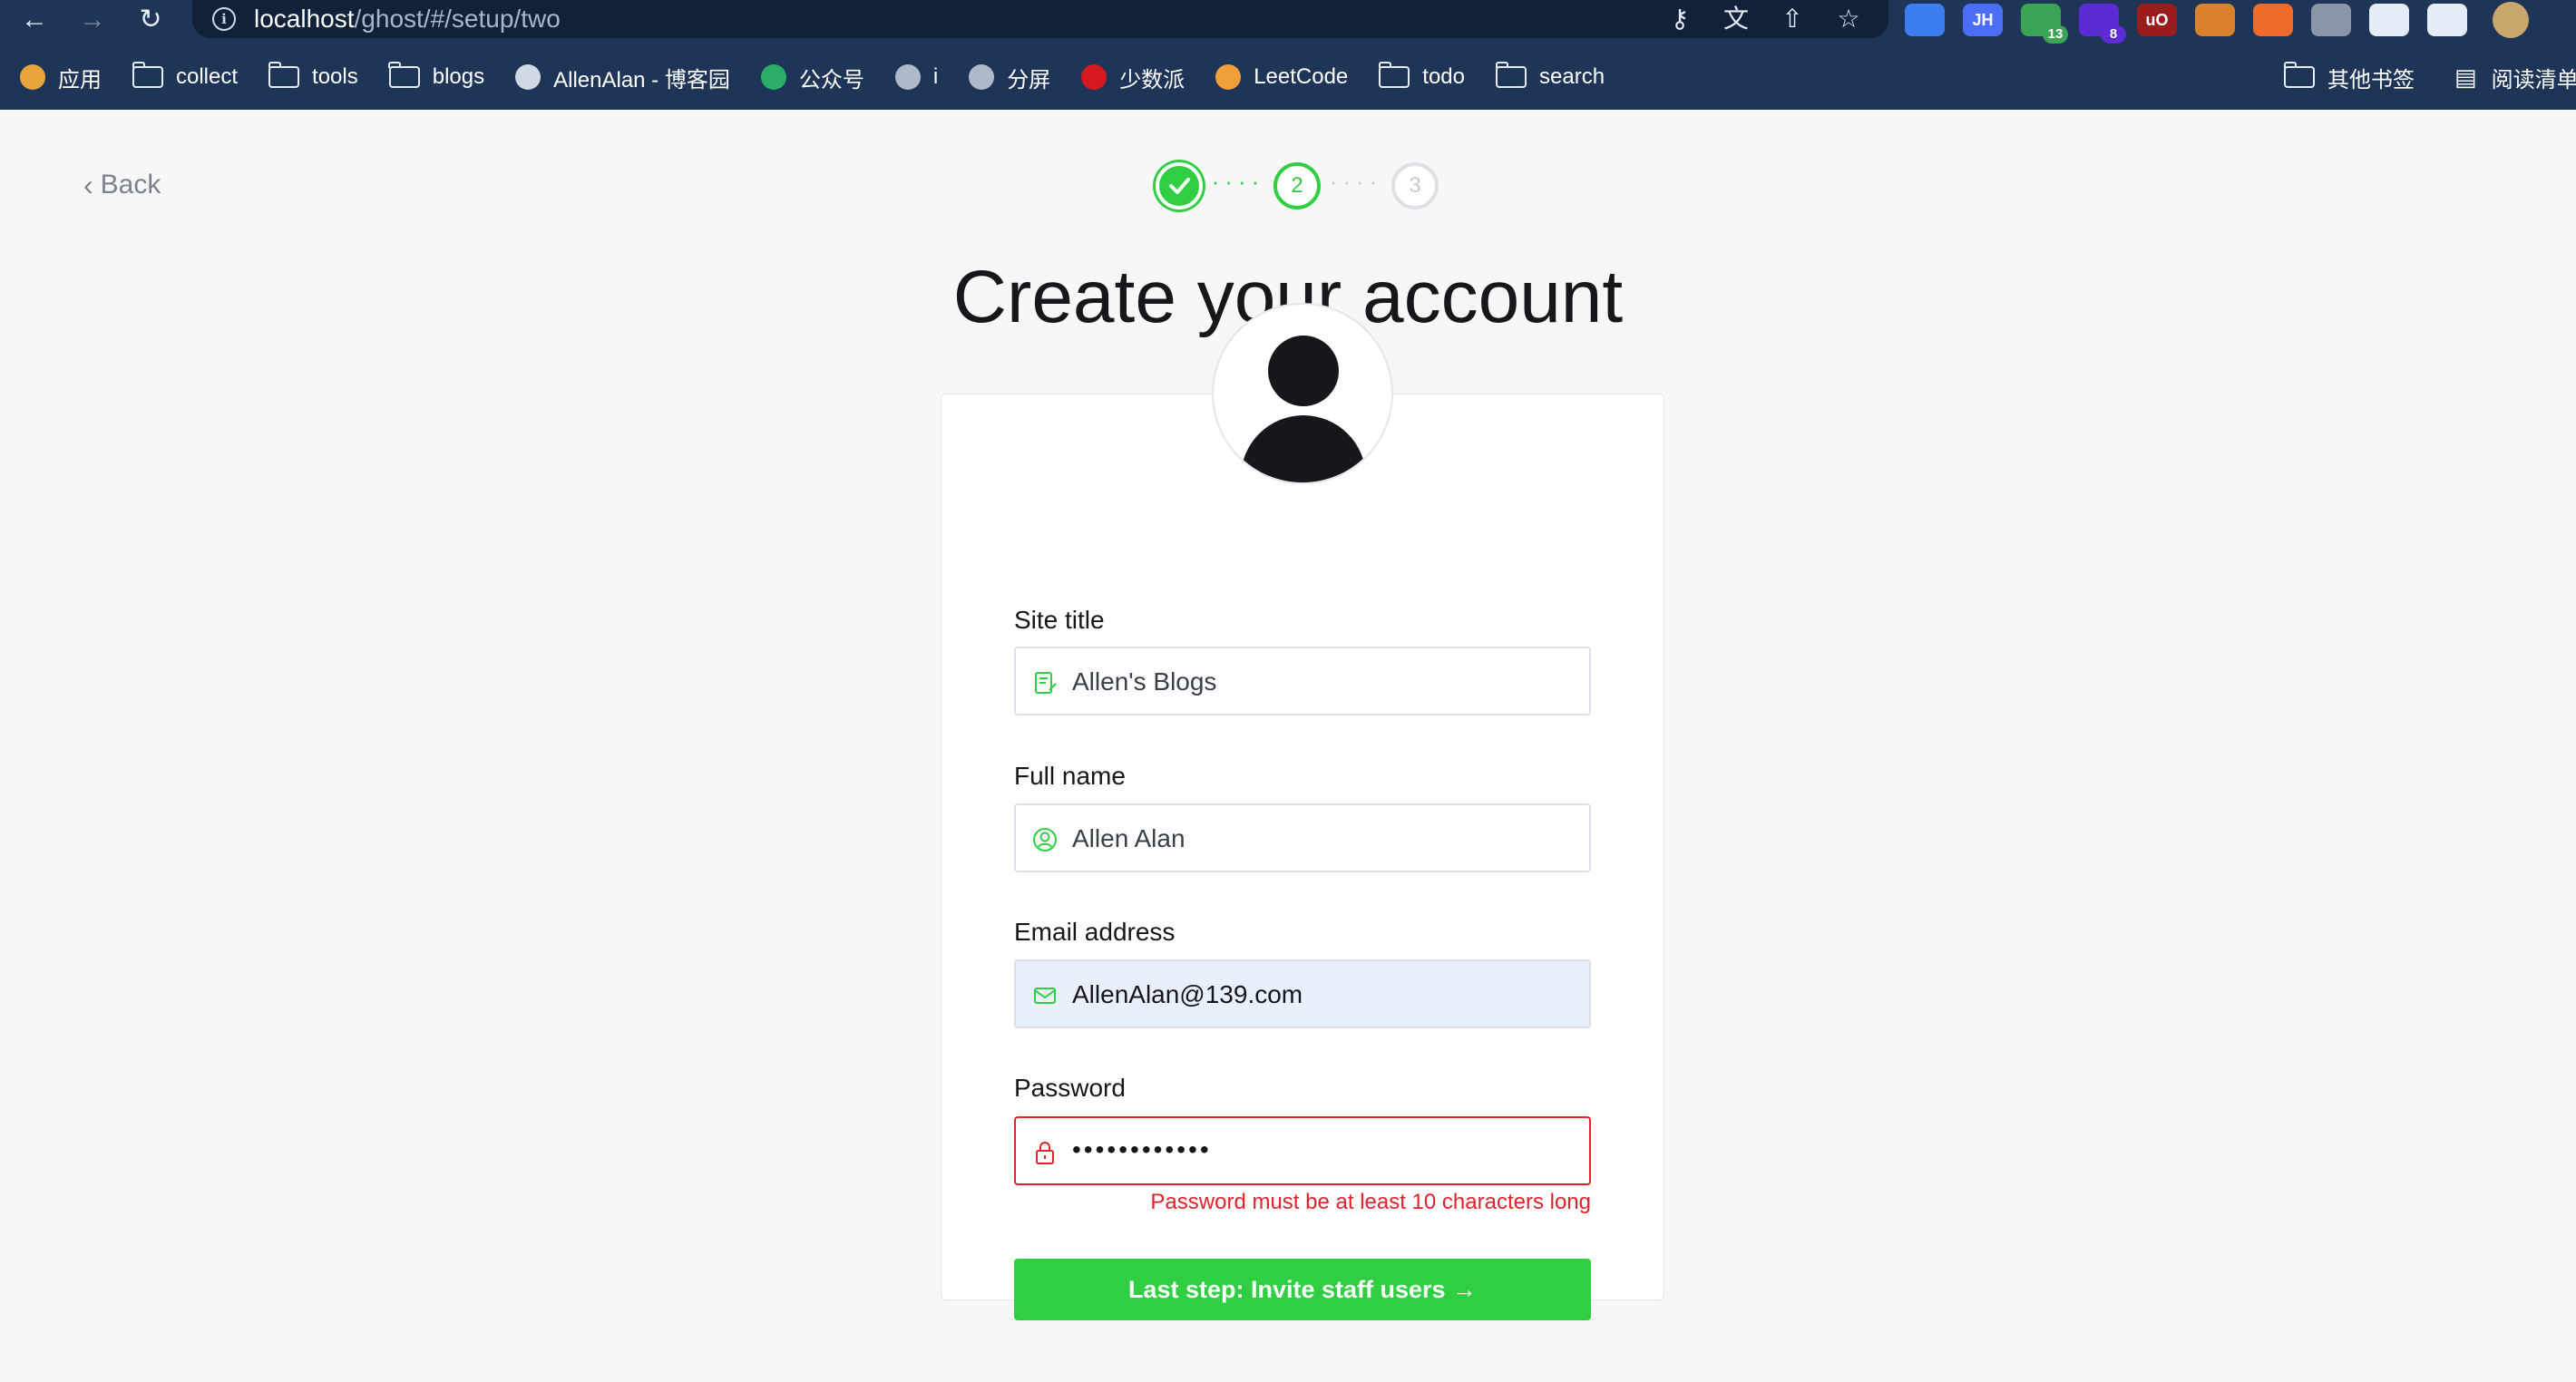 The image size is (2576, 1382). I want to click on setup-progress: ···· 2 ···· 3, so click(1297, 185).